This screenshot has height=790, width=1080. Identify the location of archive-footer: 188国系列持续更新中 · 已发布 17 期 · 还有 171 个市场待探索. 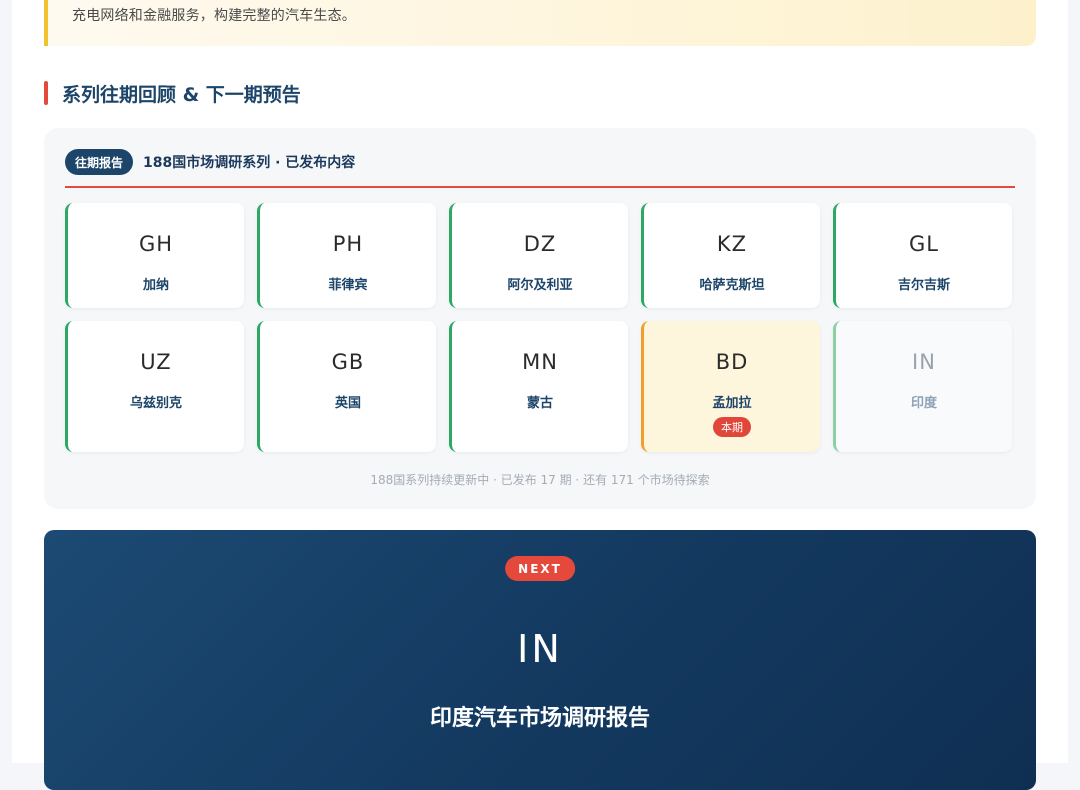
(540, 480).